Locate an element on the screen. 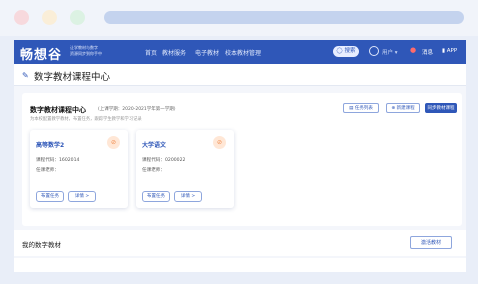 Image resolution: width=478 pixels, height=284 pixels. pen-icon: ✎ is located at coordinates (25, 75).